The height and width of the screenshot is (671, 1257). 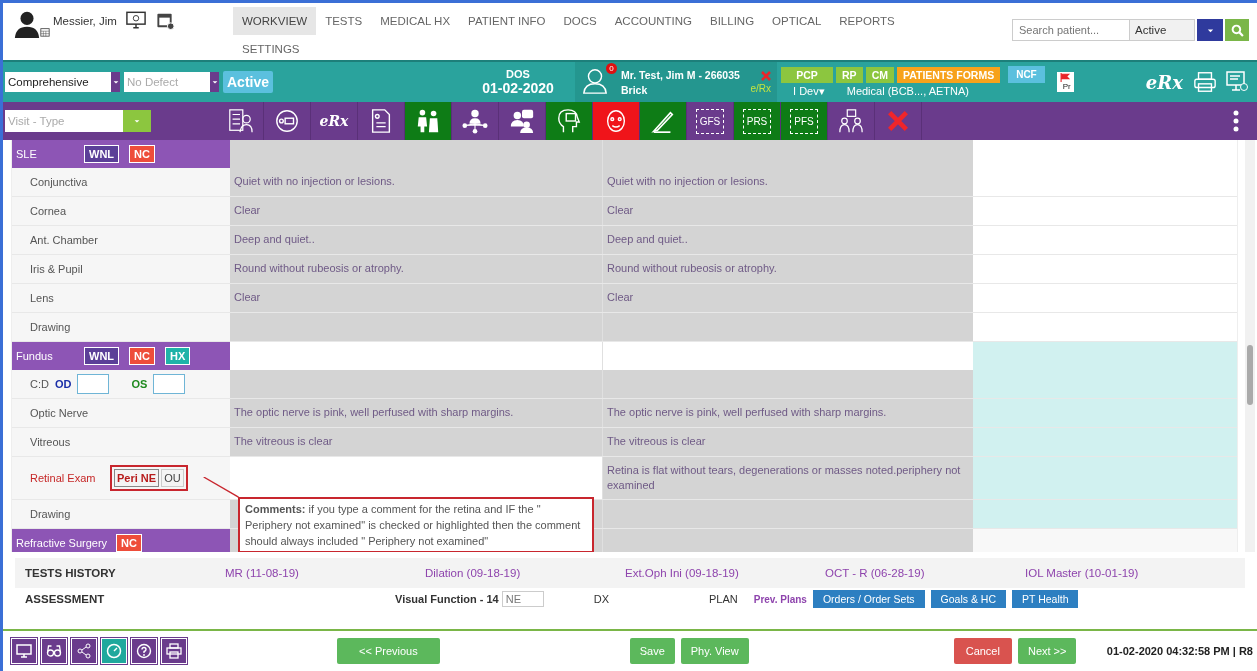 I want to click on flag-button: Pr, so click(x=1065, y=82).